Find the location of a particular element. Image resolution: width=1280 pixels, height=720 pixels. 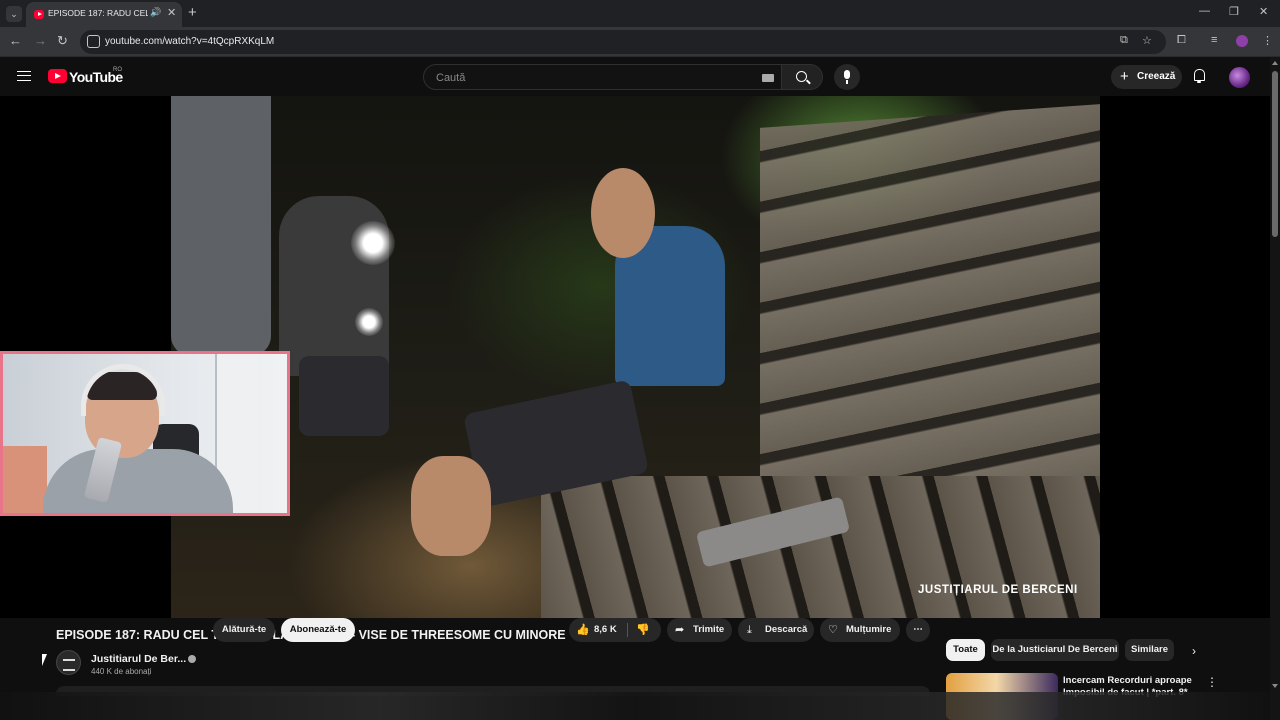

walking-person-shorts is located at coordinates (344, 396).